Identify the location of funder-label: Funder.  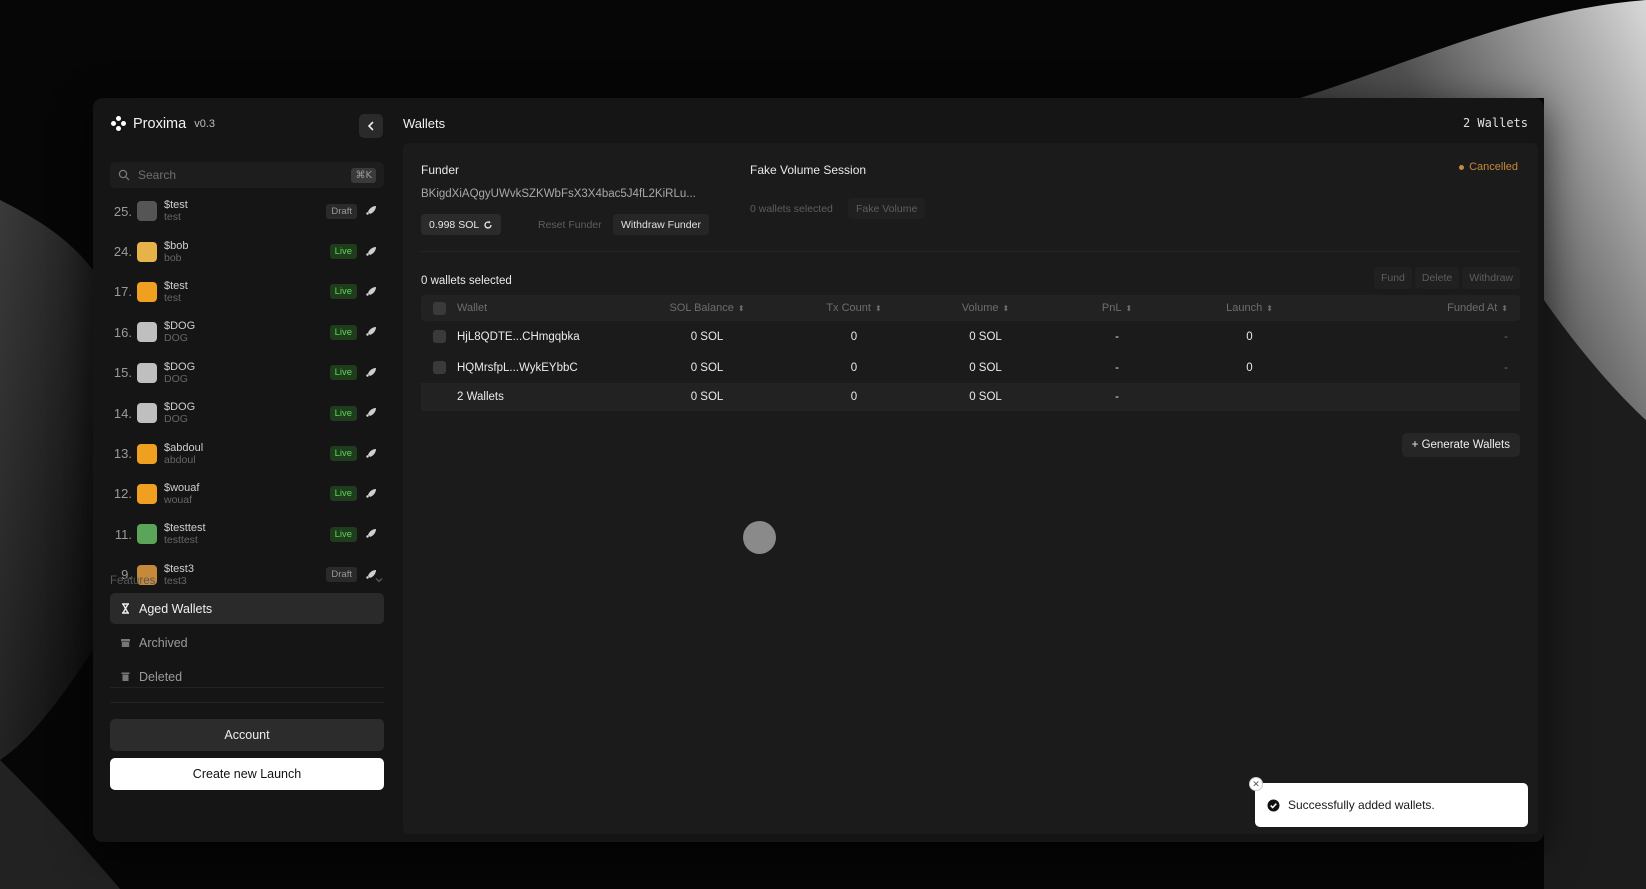
(440, 170).